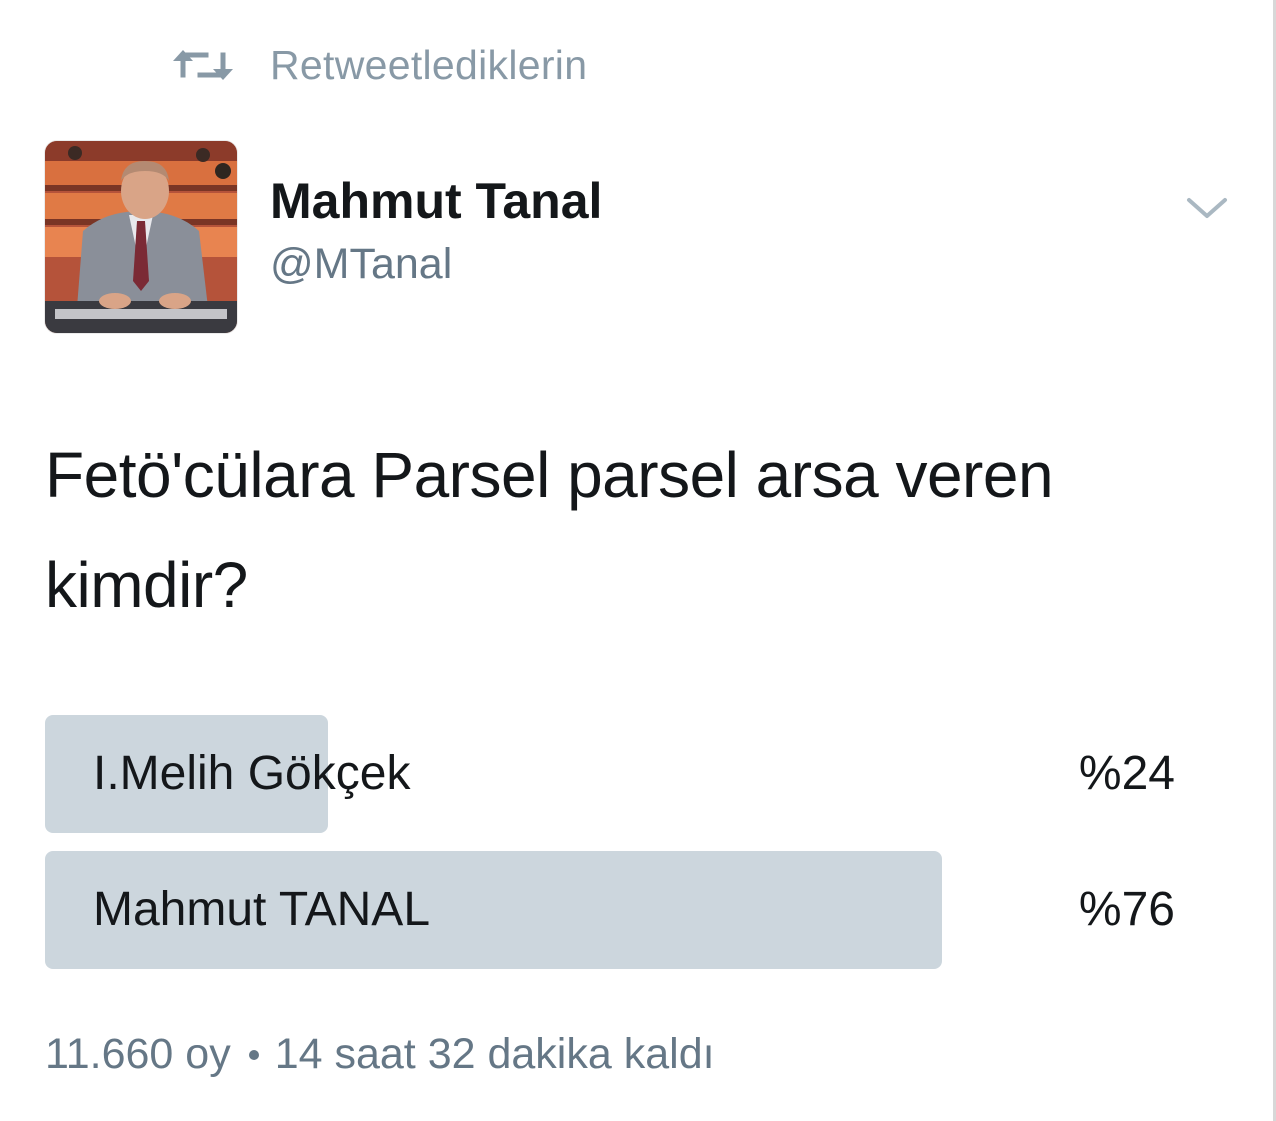 Image resolution: width=1276 pixels, height=1121 pixels. What do you see at coordinates (436, 201) in the screenshot?
I see `author-name: Mahmut Tanal` at bounding box center [436, 201].